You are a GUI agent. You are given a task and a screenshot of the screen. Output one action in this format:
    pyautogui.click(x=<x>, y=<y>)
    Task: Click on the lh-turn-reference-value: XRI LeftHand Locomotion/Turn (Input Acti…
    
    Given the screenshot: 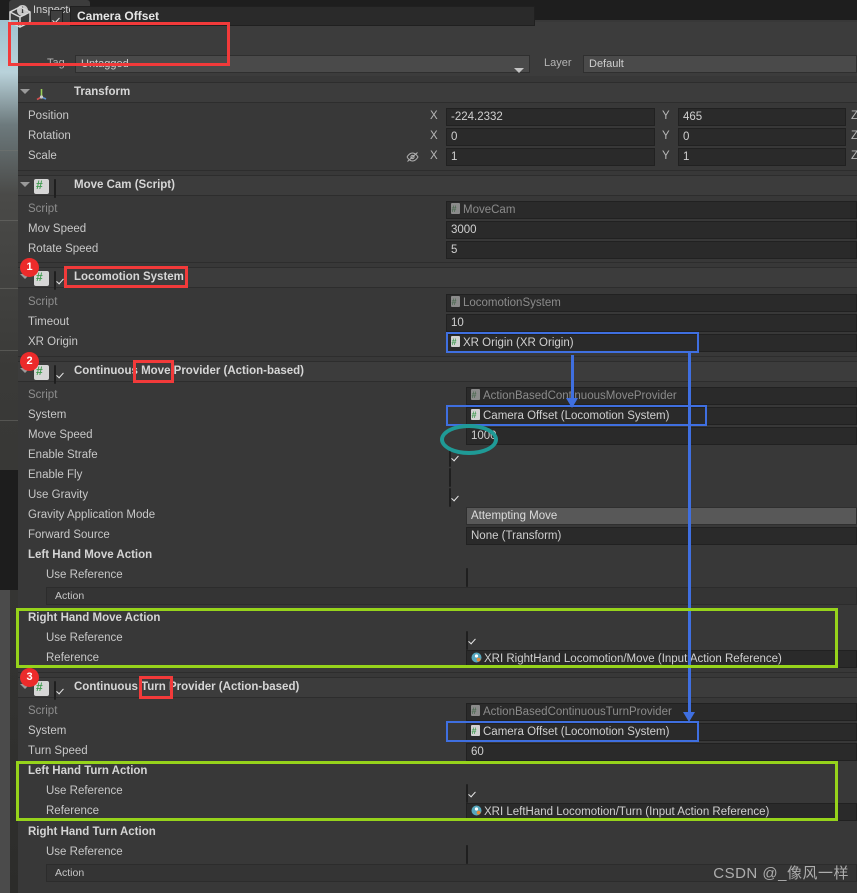 What is the action you would take?
    pyautogui.click(x=627, y=812)
    